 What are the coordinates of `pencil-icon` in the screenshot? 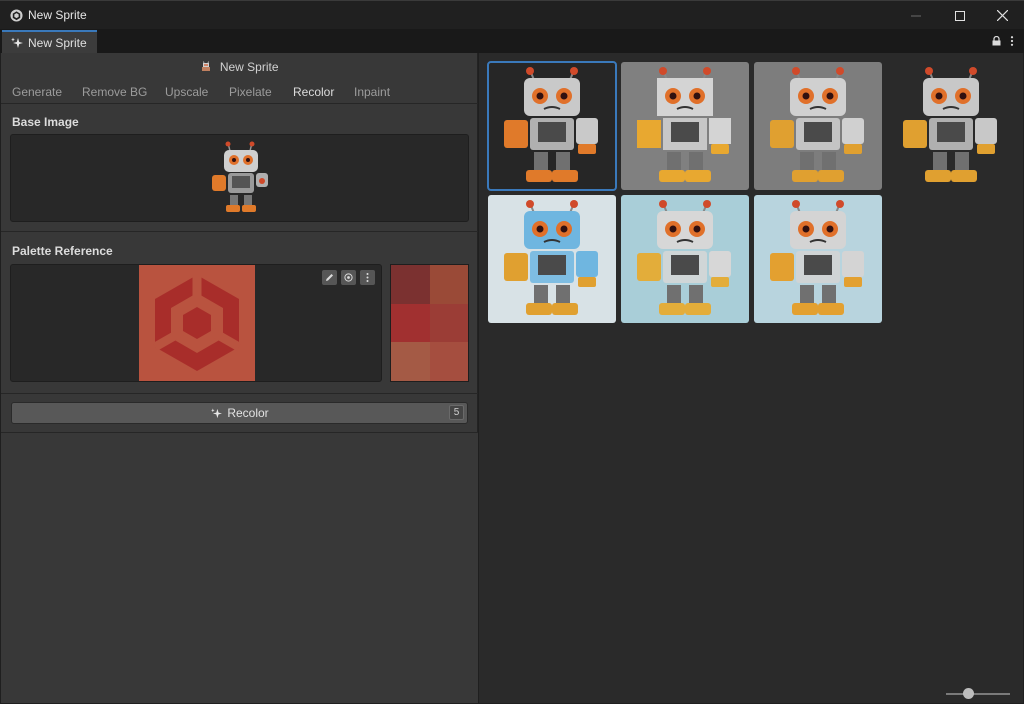 It's located at (329, 277).